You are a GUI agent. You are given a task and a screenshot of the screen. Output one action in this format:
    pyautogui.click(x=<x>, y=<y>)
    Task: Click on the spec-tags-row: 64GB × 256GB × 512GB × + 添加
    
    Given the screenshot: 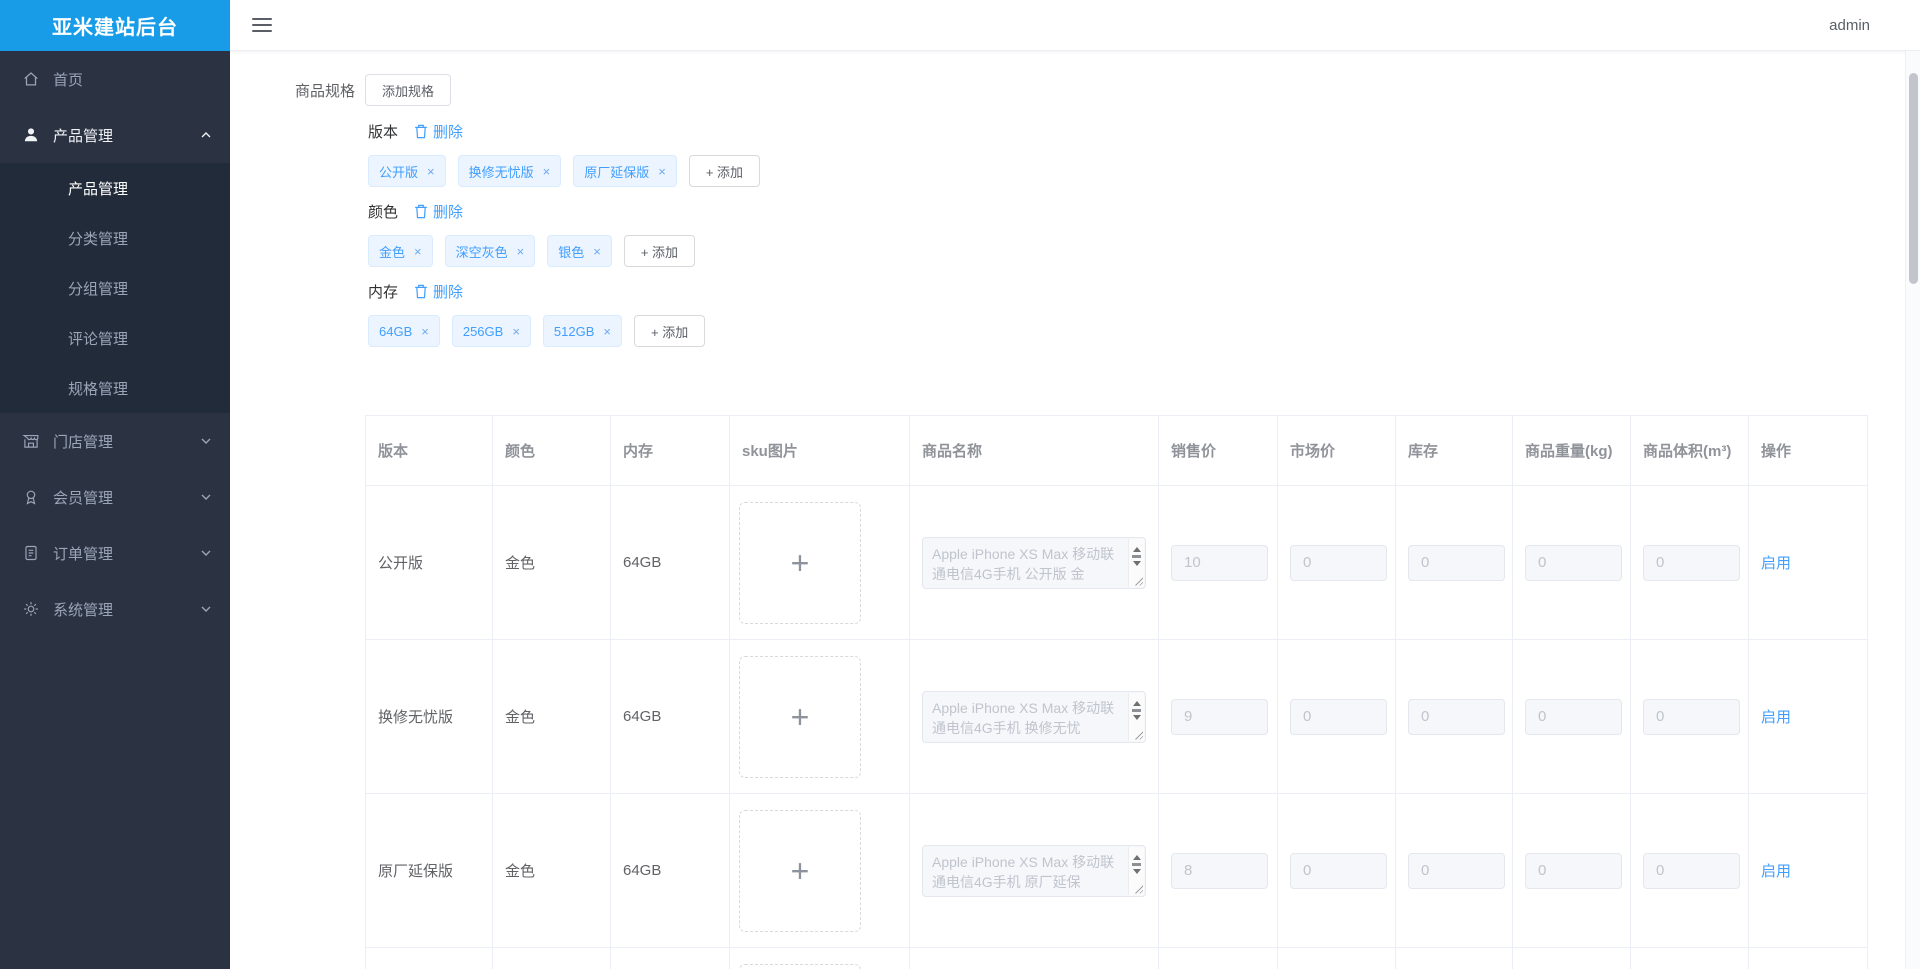 What is the action you would take?
    pyautogui.click(x=1144, y=331)
    